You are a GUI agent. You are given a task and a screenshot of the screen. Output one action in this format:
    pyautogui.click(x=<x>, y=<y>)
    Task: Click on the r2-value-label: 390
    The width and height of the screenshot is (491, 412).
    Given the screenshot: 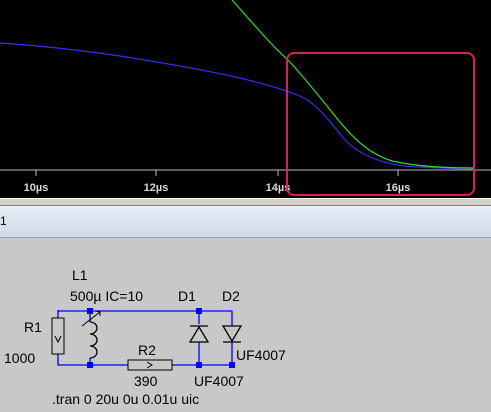 What is the action you would take?
    pyautogui.click(x=146, y=381)
    